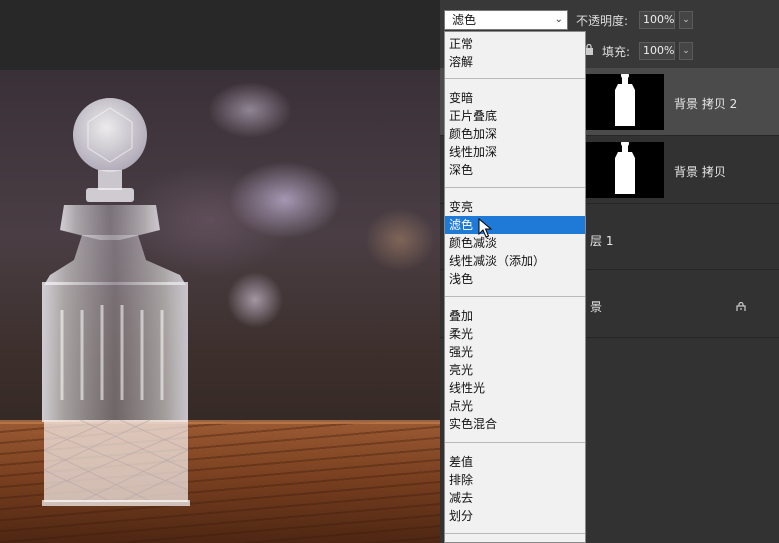 The image size is (779, 543). What do you see at coordinates (515, 480) in the screenshot?
I see `menu-item-exclusion: 排除` at bounding box center [515, 480].